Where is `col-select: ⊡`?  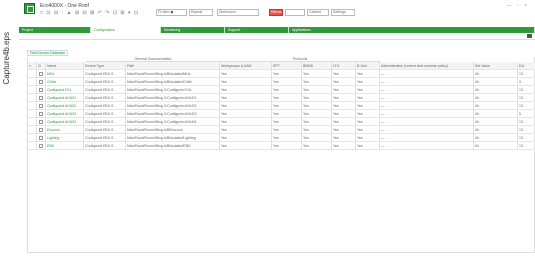
col-select: ⊡ is located at coordinates (41, 66).